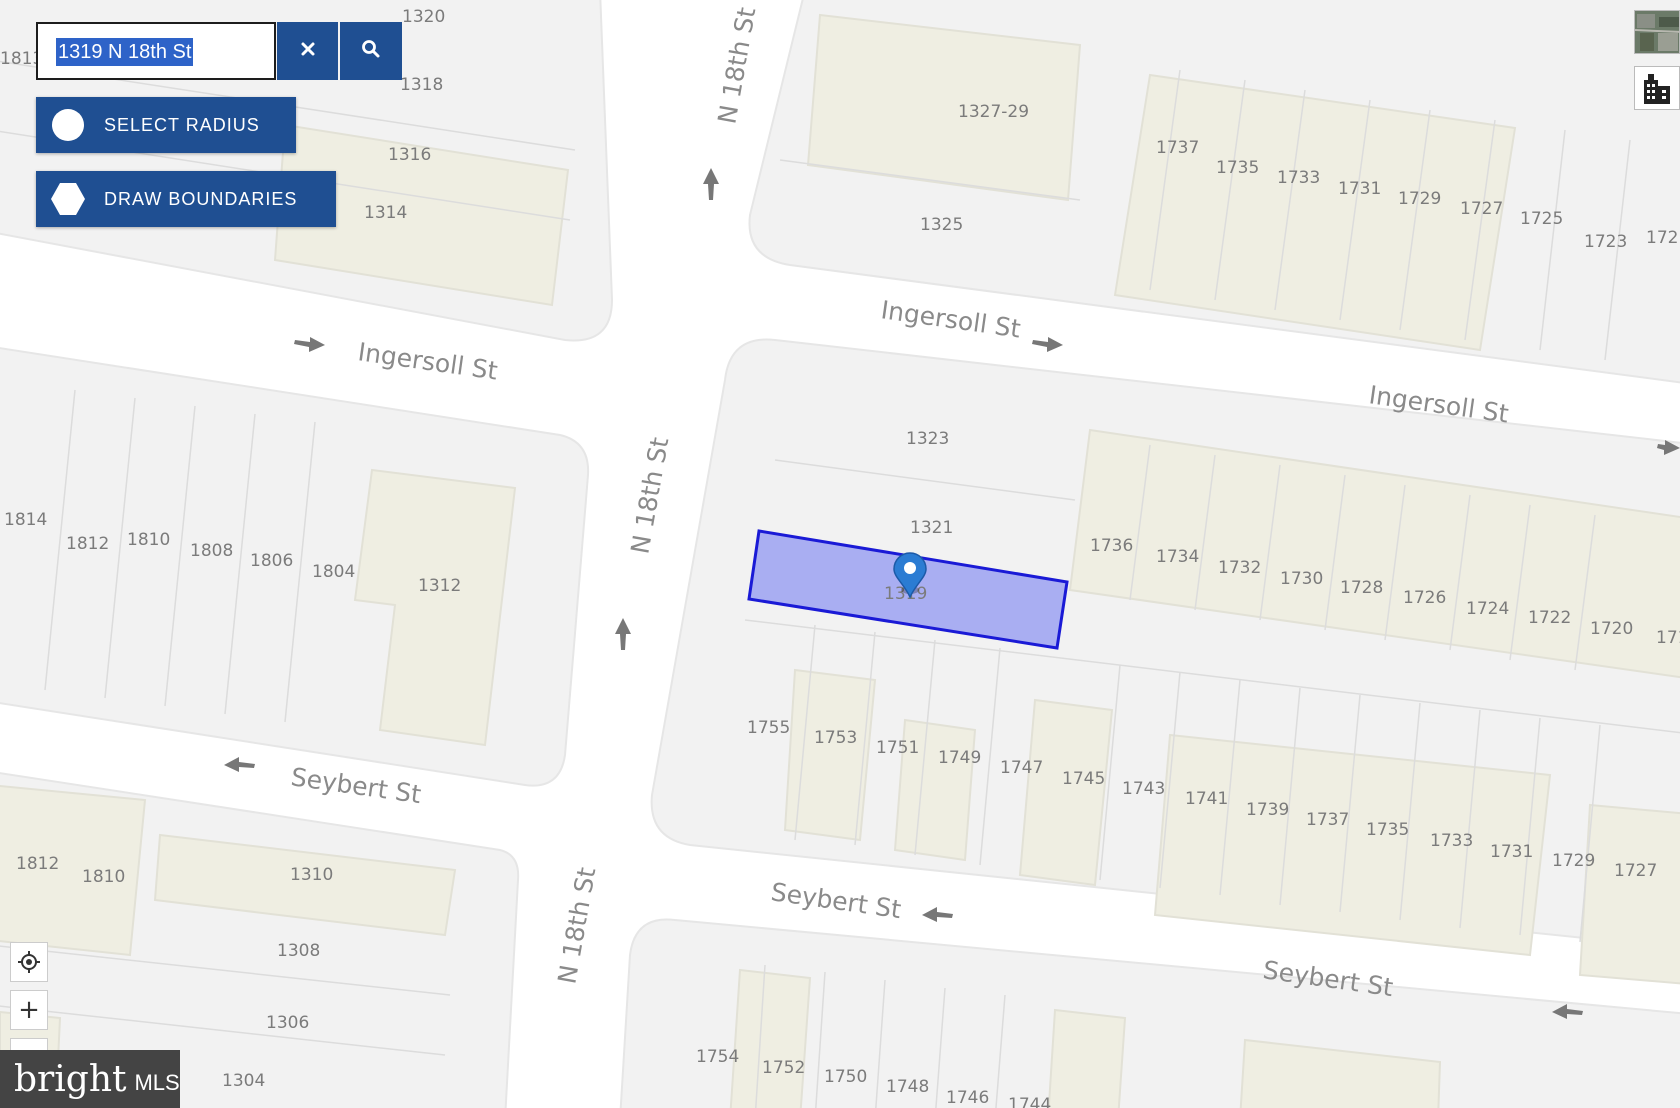 The width and height of the screenshot is (1680, 1108). What do you see at coordinates (311, 875) in the screenshot?
I see `lot-number: 1310` at bounding box center [311, 875].